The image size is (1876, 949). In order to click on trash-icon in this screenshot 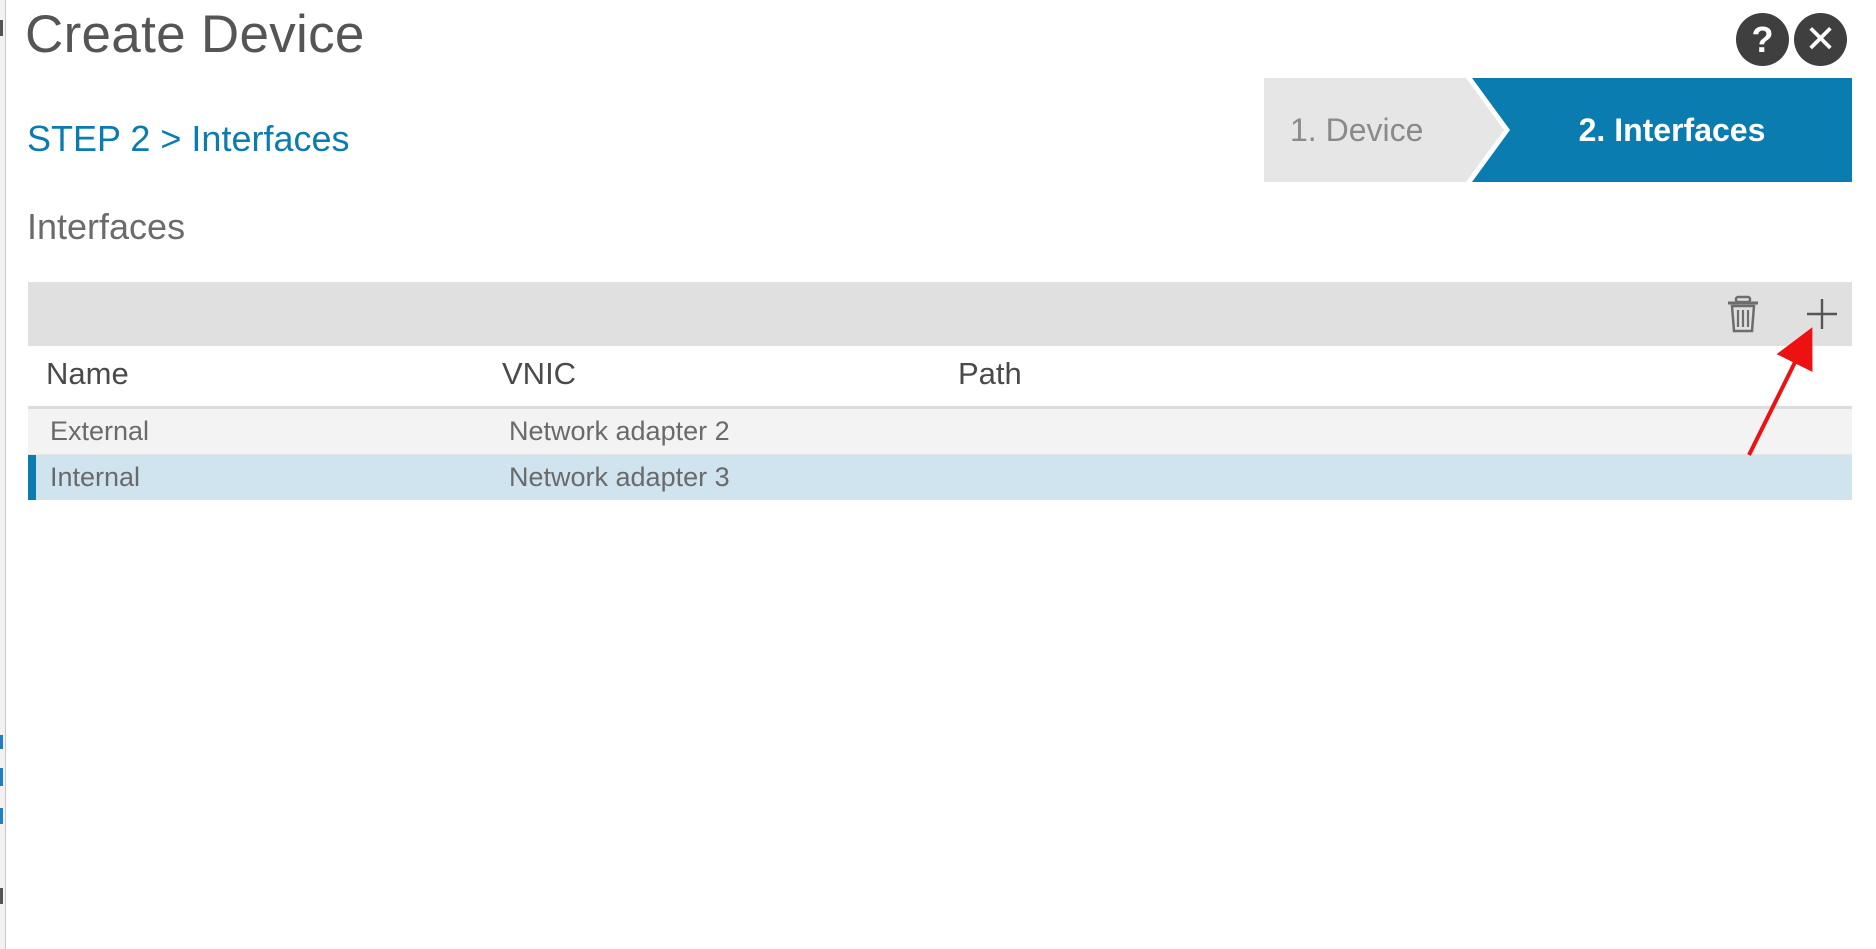, I will do `click(1743, 314)`.